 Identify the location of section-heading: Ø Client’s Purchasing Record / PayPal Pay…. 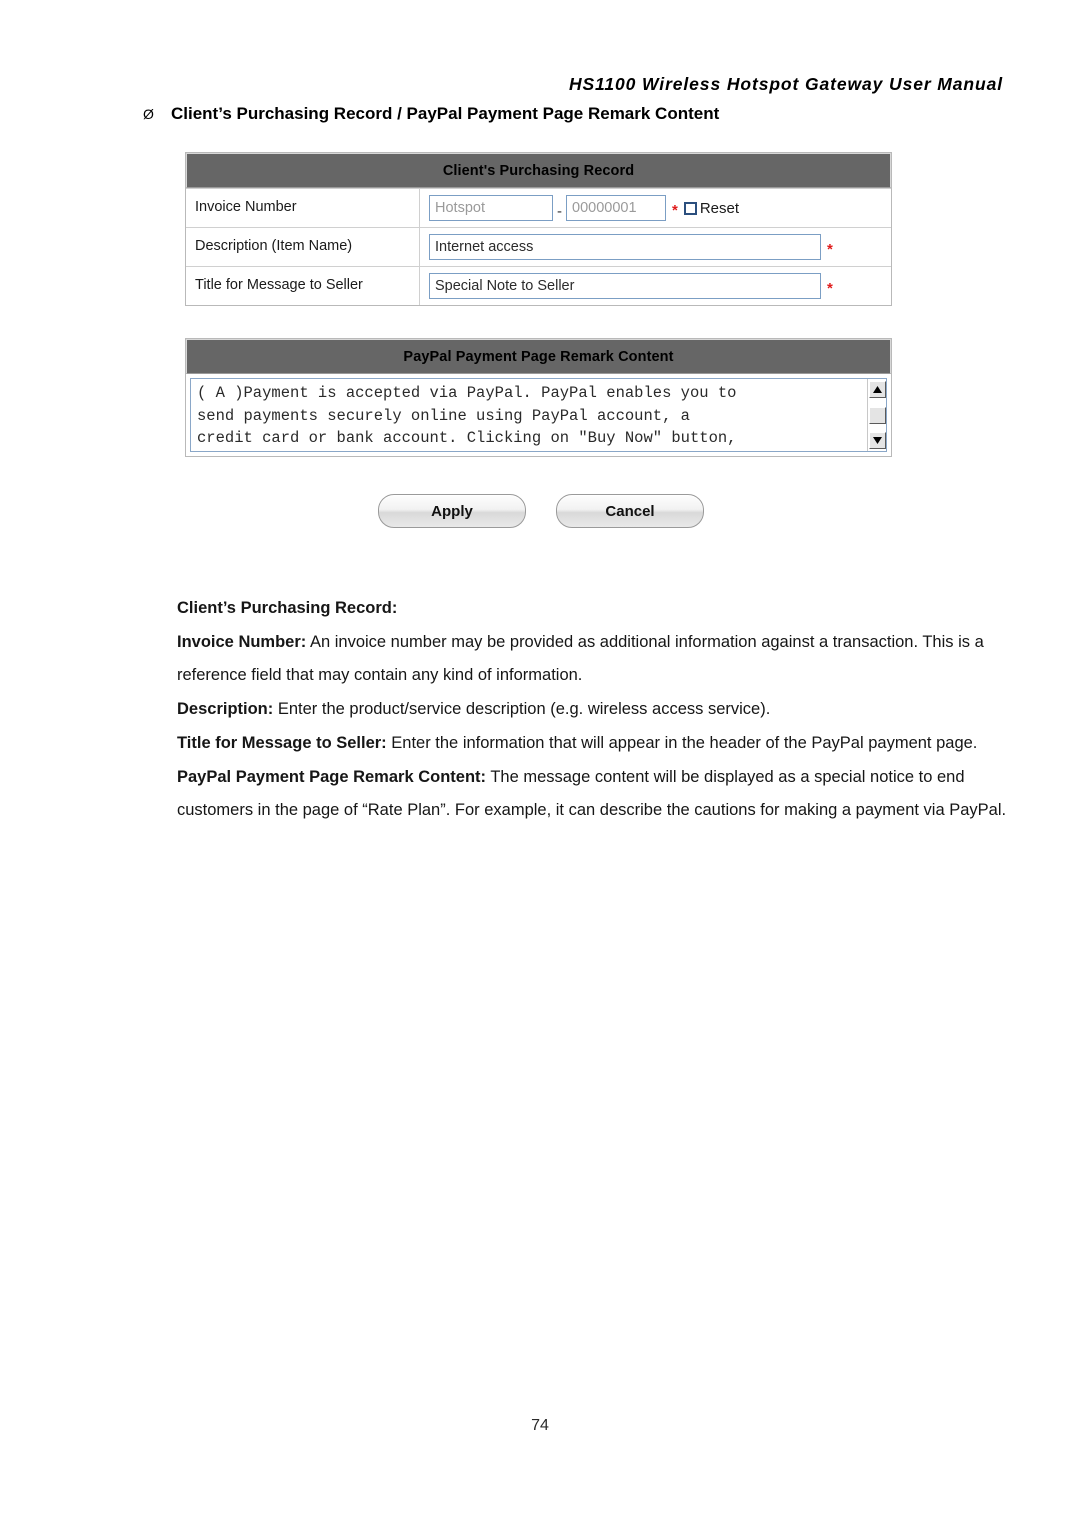
(431, 114).